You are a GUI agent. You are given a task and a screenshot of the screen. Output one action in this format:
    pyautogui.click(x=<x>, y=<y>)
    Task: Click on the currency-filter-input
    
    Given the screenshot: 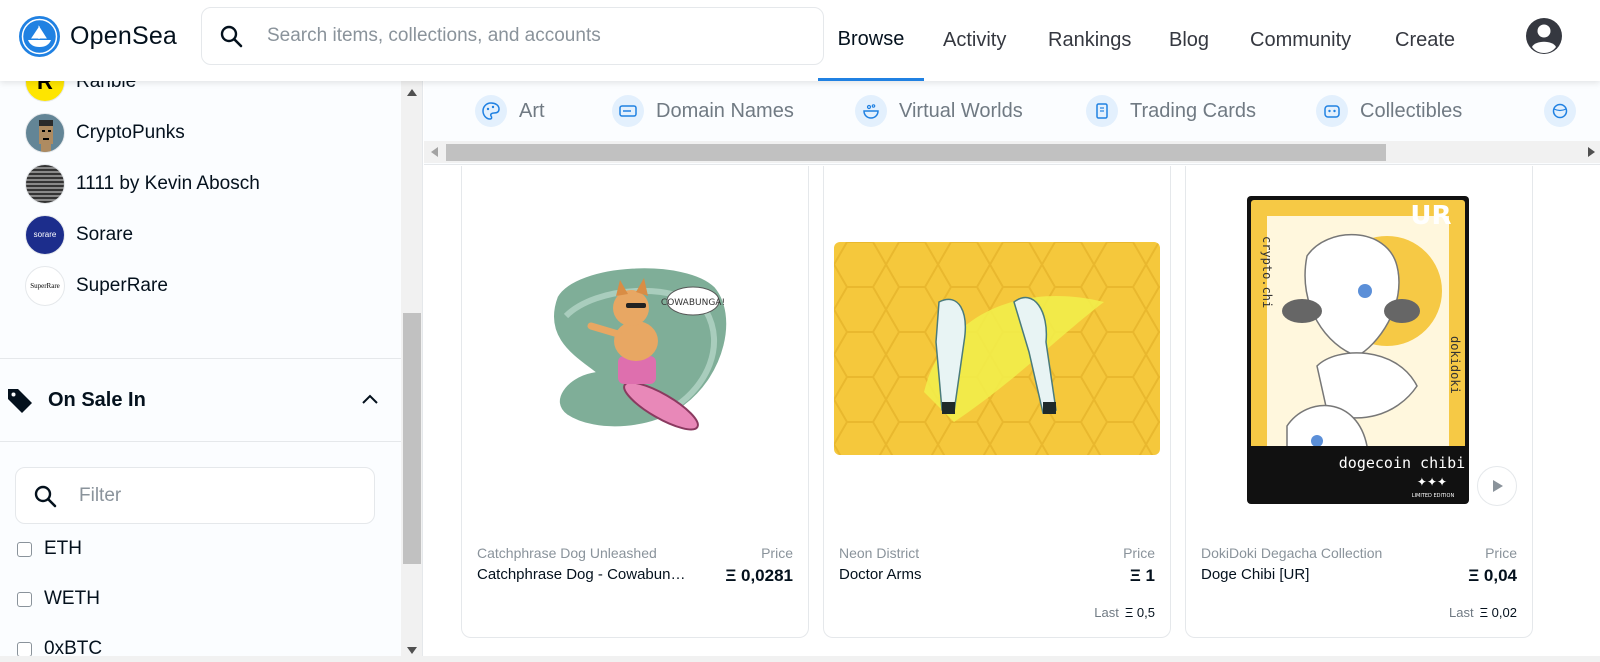 What is the action you would take?
    pyautogui.click(x=219, y=495)
    